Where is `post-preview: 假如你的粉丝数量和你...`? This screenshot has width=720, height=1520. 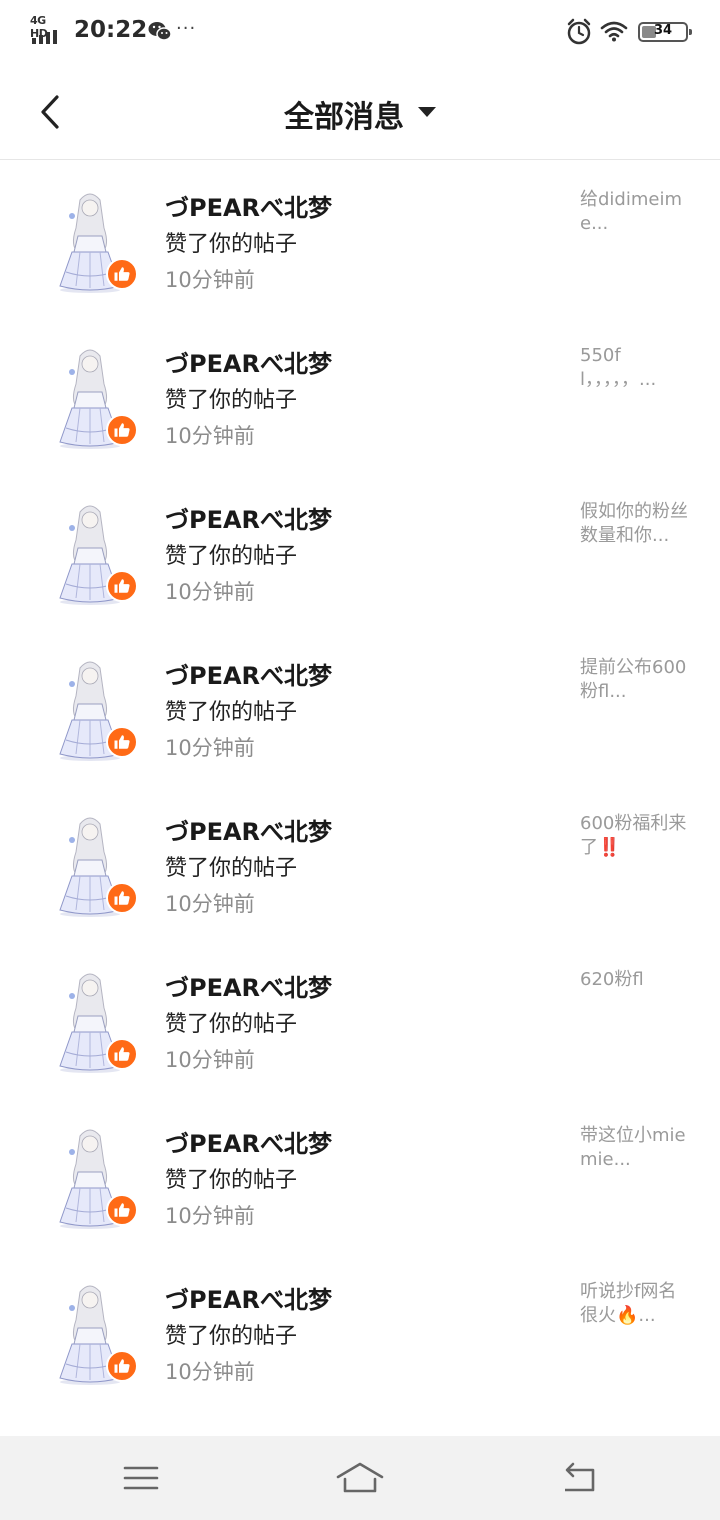
post-preview: 假如你的粉丝数量和你... is located at coordinates (636, 524).